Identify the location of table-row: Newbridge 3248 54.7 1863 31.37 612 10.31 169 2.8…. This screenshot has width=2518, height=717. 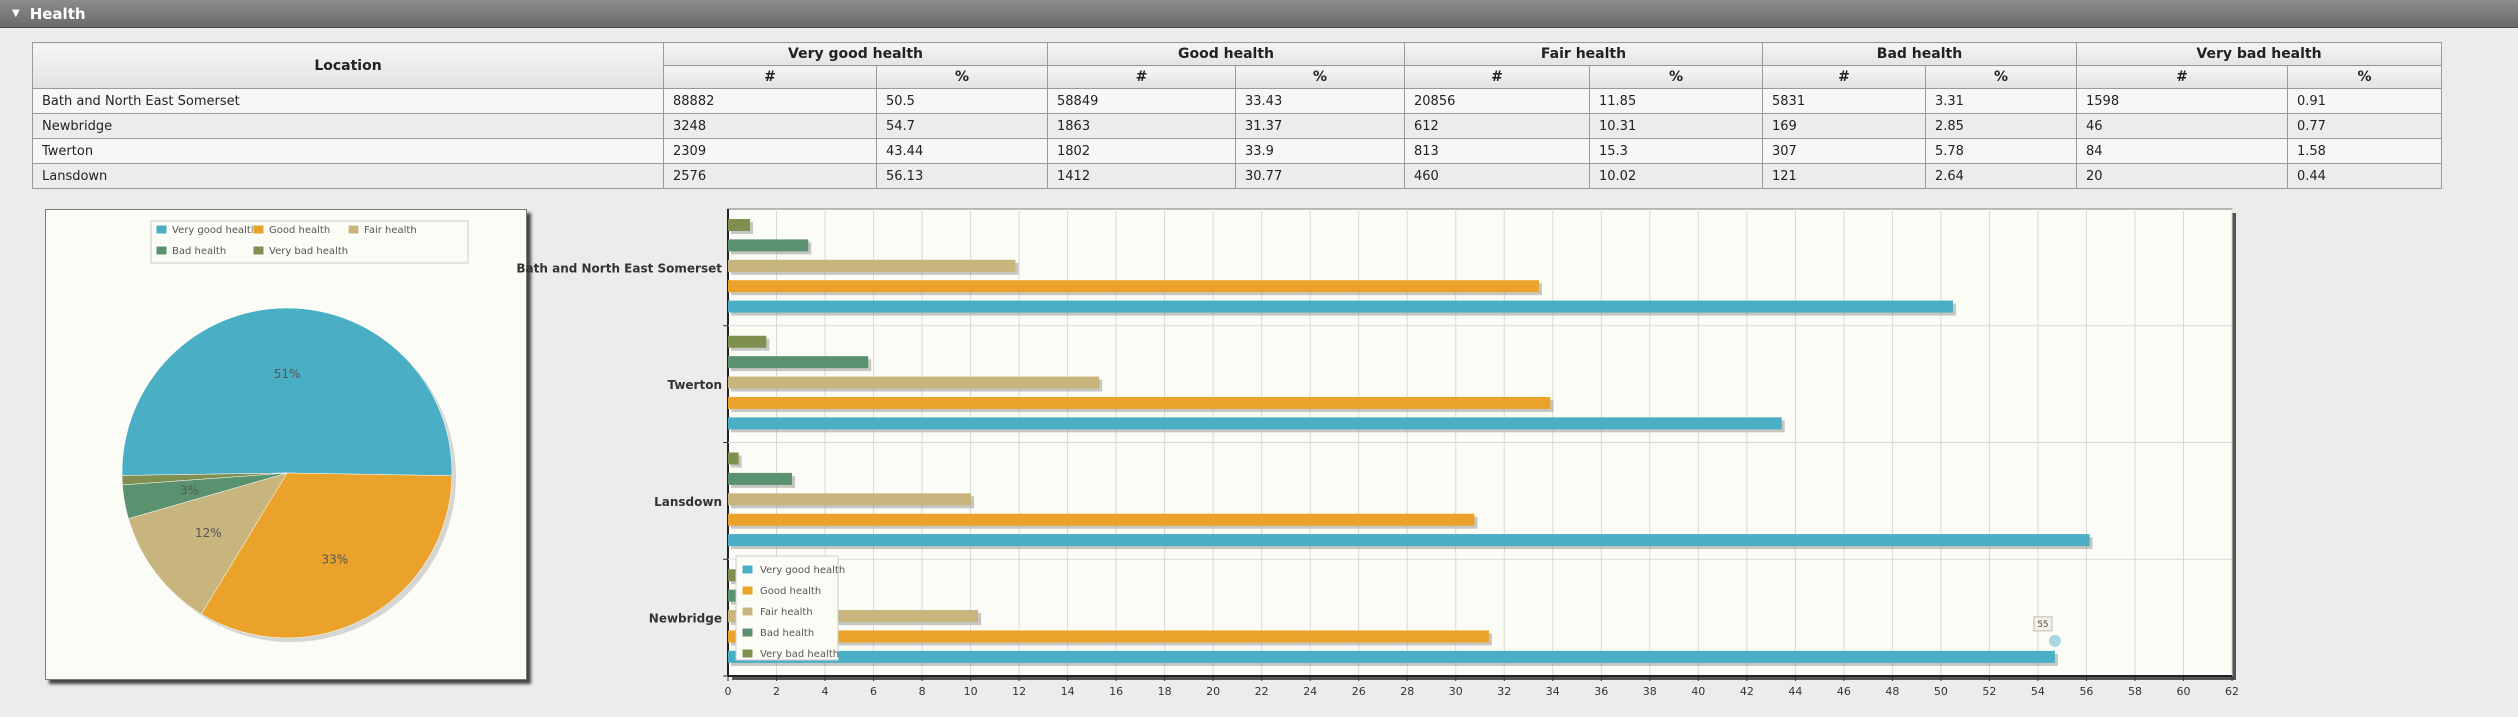
(1237, 126).